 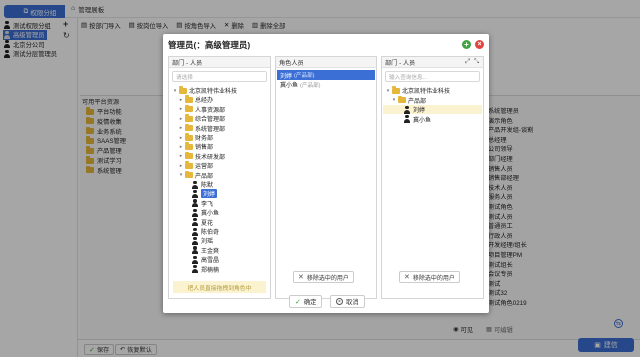 What do you see at coordinates (219, 62) in the screenshot?
I see `col1-header: 部门 - 人员` at bounding box center [219, 62].